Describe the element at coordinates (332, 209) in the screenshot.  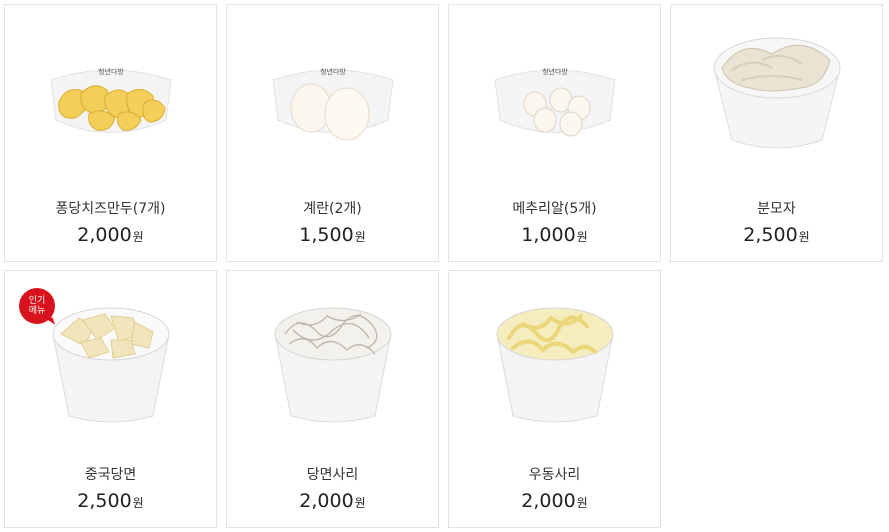
I see `item-name: 계란(2개)` at that location.